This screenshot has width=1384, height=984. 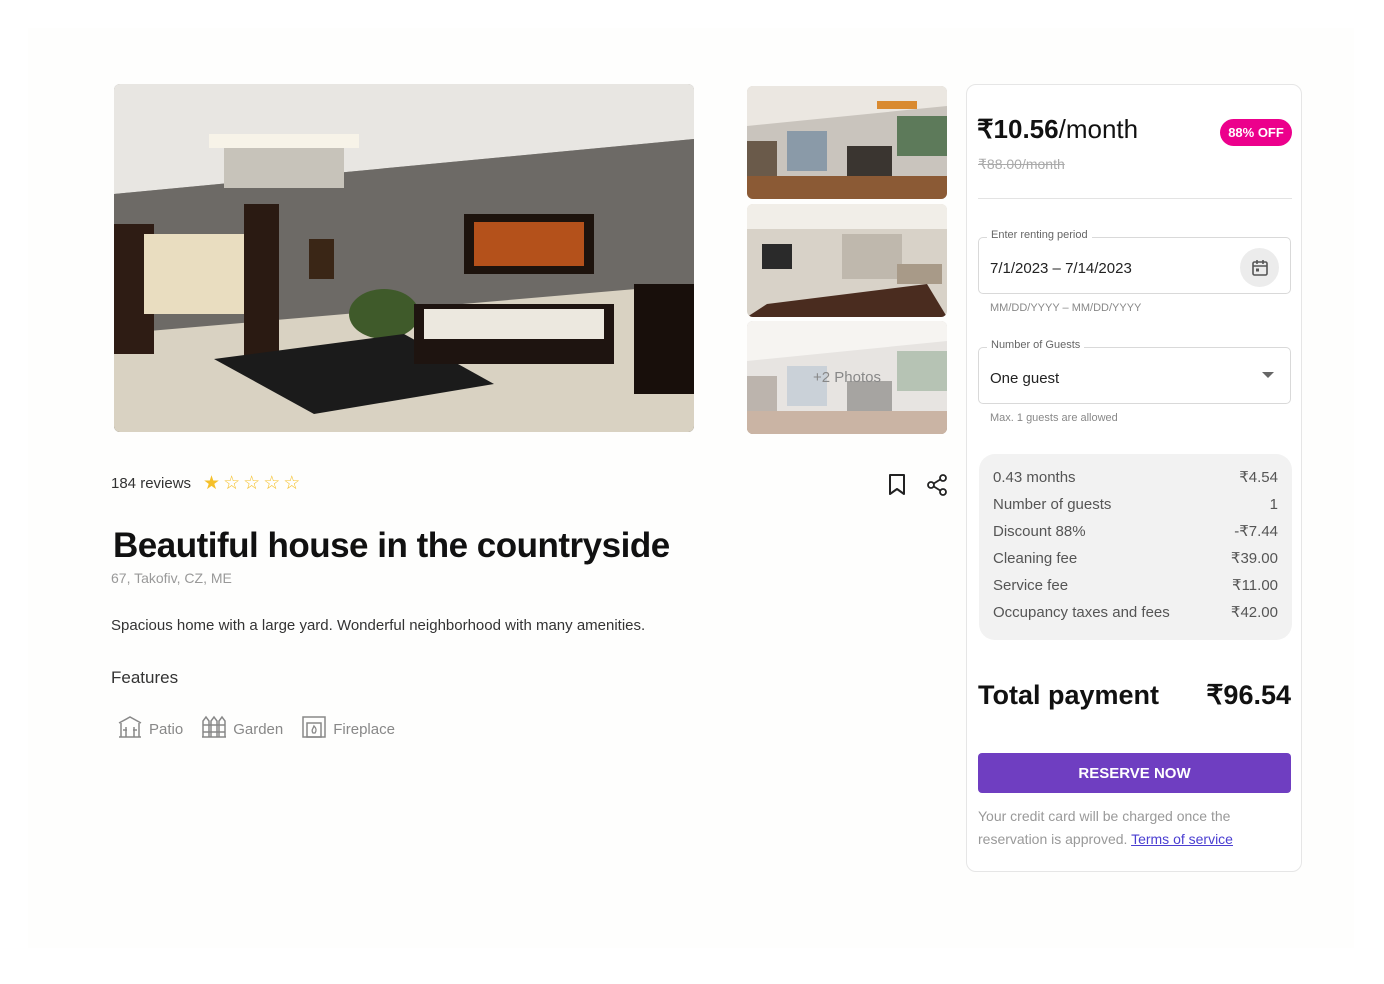 I want to click on guests-helper: Max. 1 guests are allowed, so click(x=1054, y=418).